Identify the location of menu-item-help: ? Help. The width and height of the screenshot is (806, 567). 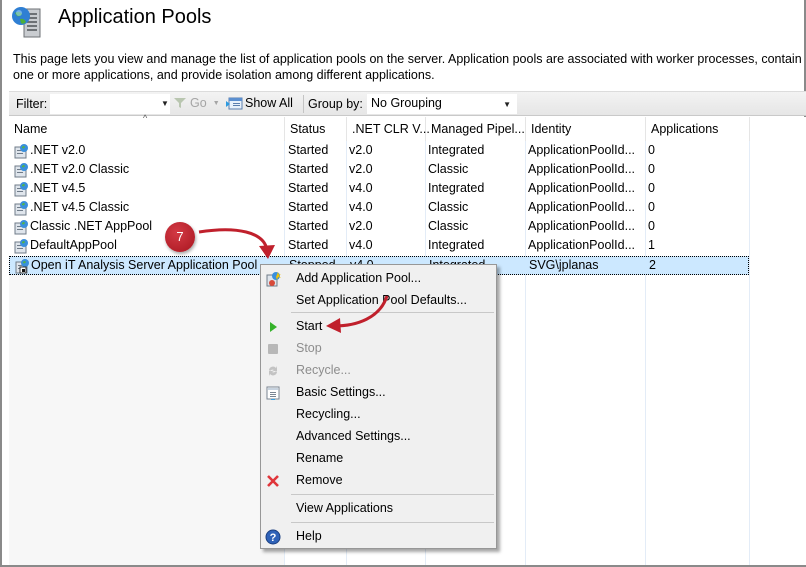
(378, 537).